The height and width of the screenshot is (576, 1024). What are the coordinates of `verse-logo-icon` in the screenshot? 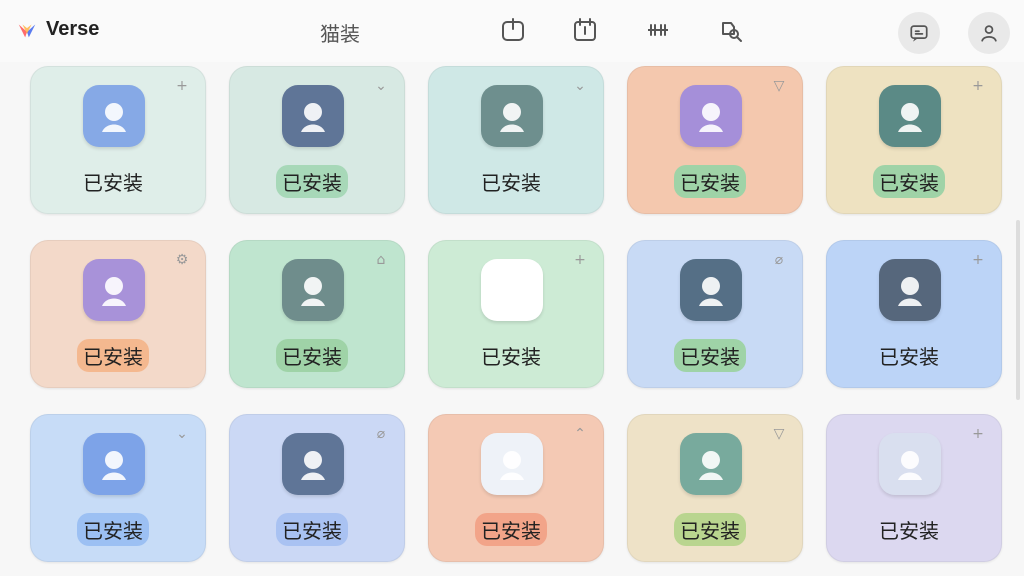 It's located at (27, 30).